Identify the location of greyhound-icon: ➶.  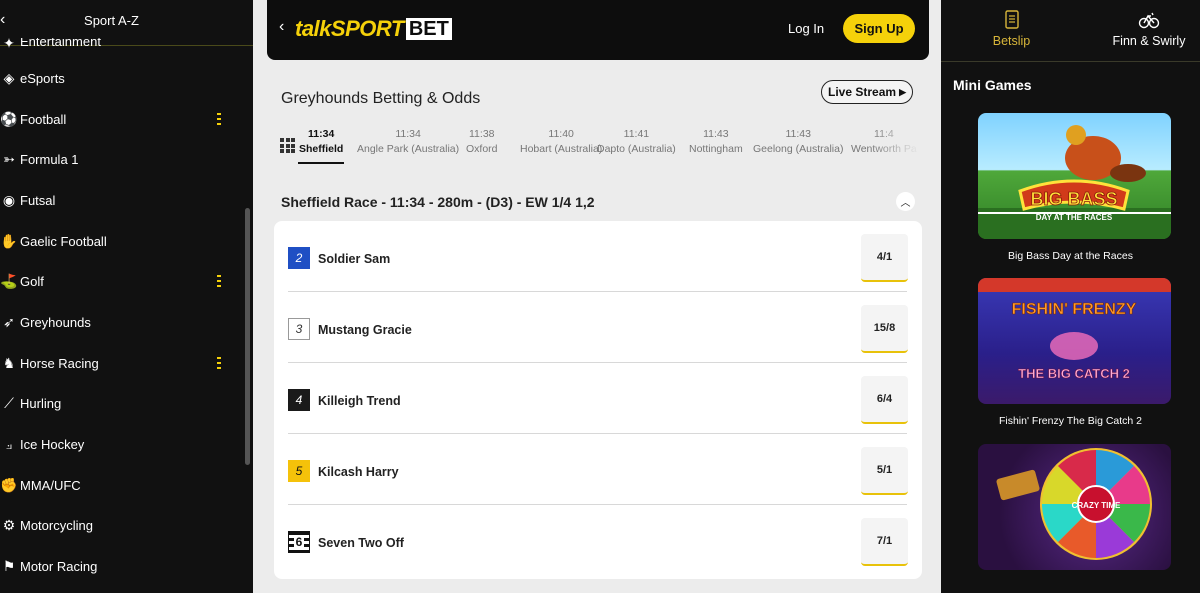
(9, 321).